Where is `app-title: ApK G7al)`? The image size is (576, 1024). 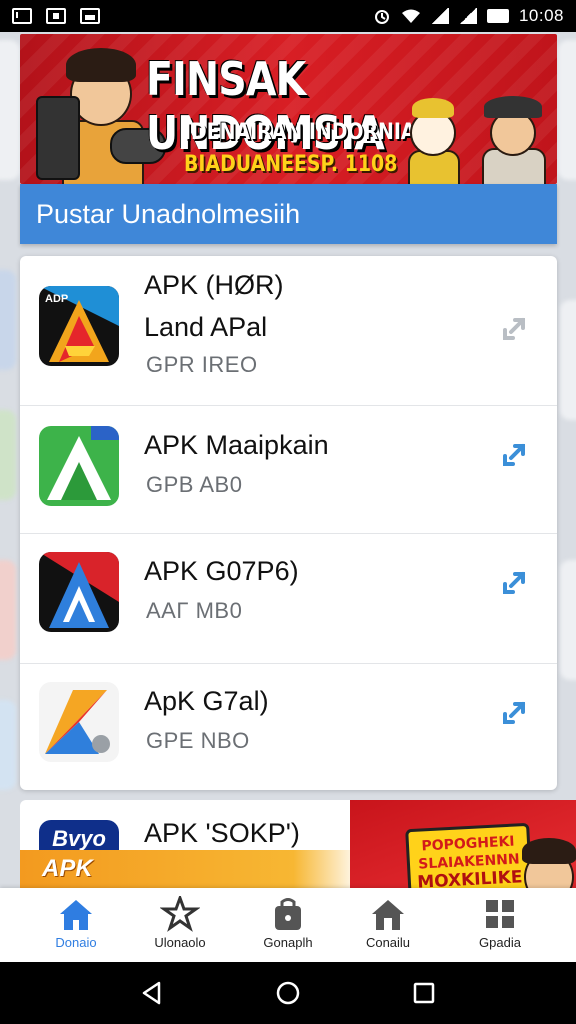
app-title: ApK G7al) is located at coordinates (206, 701).